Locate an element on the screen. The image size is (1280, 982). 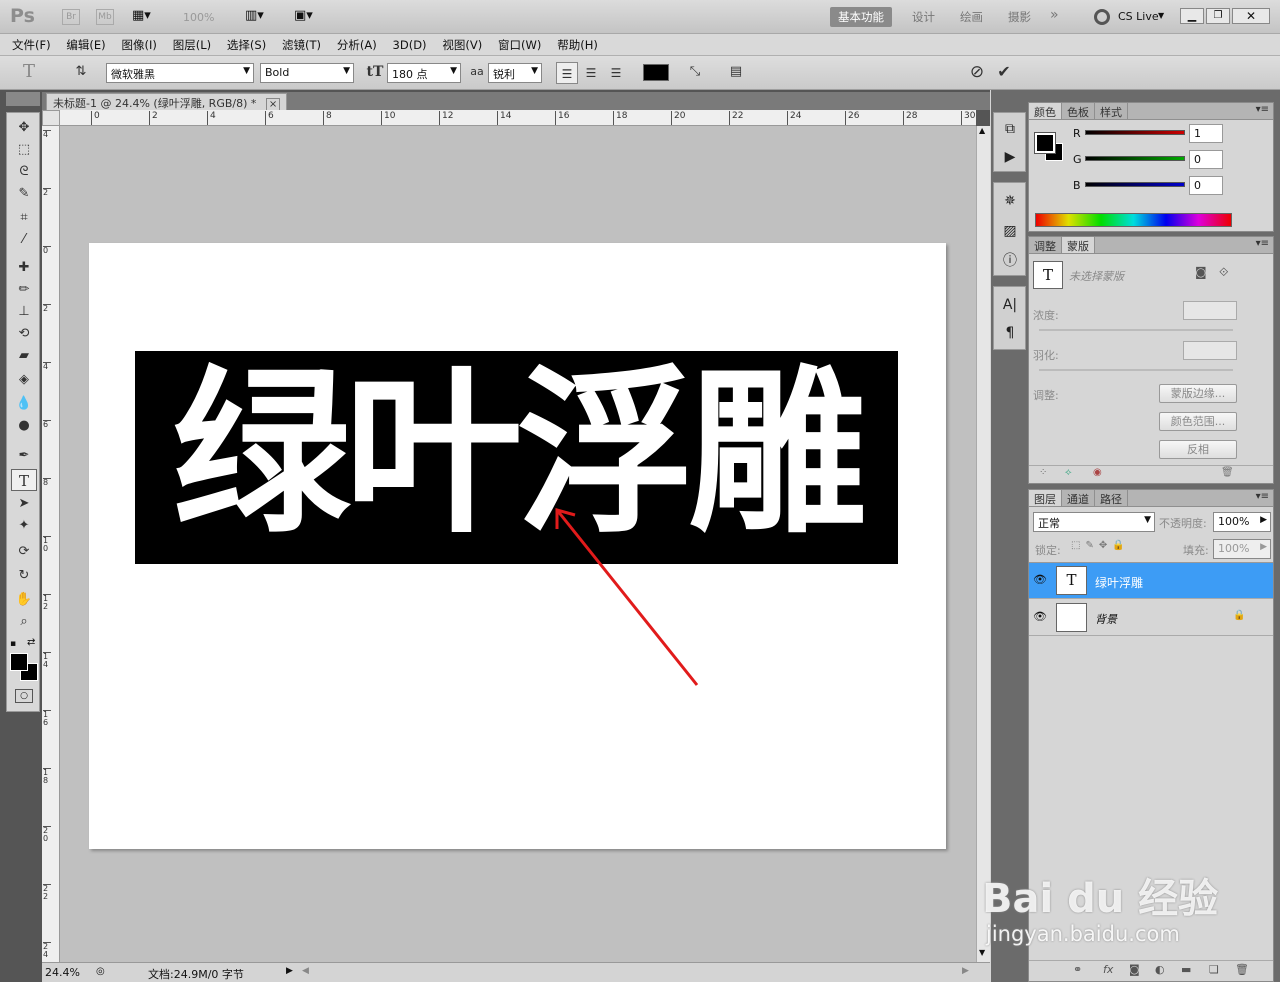
apply-mask-icon: ⟡ is located at coordinates (1068, 472).